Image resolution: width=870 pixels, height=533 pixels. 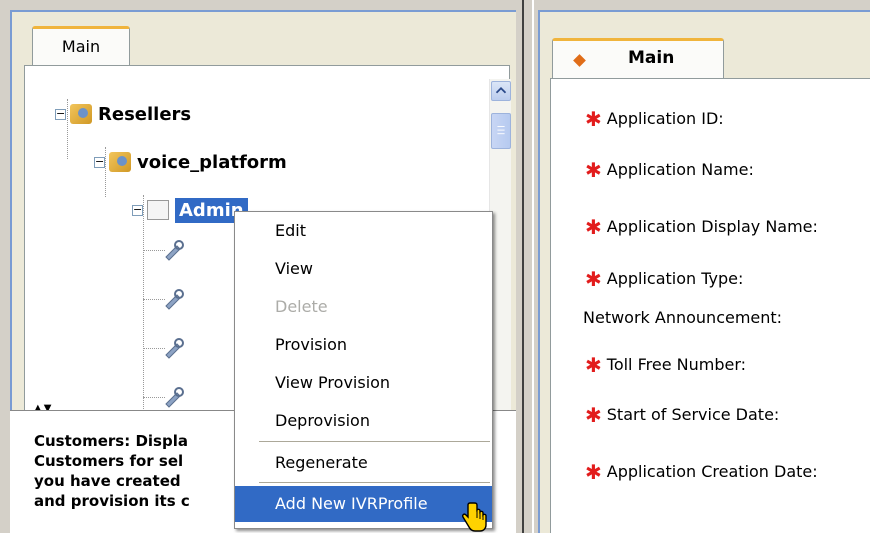 What do you see at coordinates (363, 269) in the screenshot?
I see `menu-item-view: View` at bounding box center [363, 269].